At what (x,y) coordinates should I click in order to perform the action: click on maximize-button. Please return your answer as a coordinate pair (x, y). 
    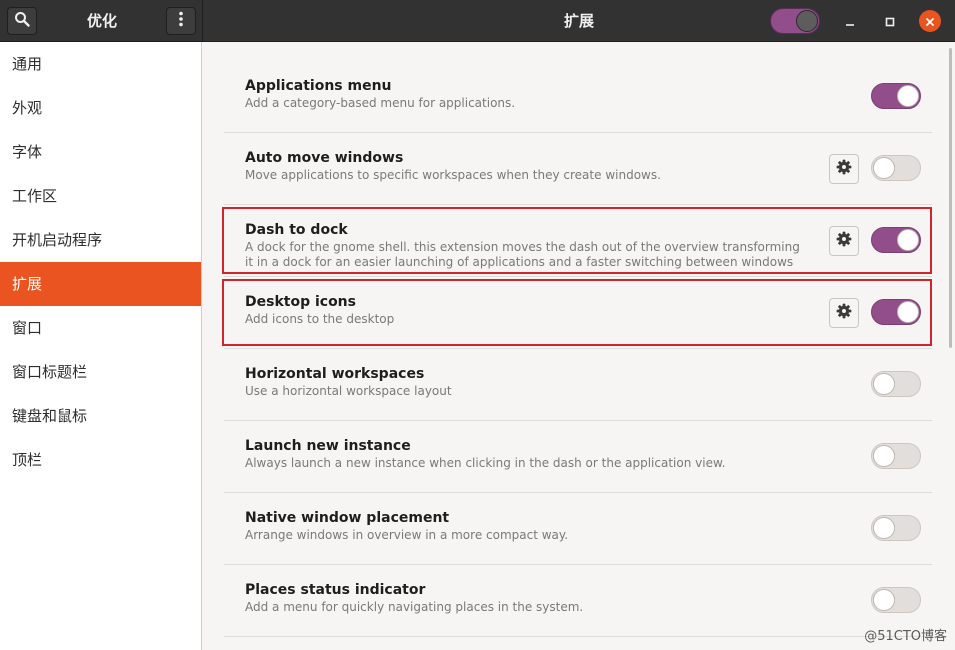
    Looking at the image, I should click on (890, 21).